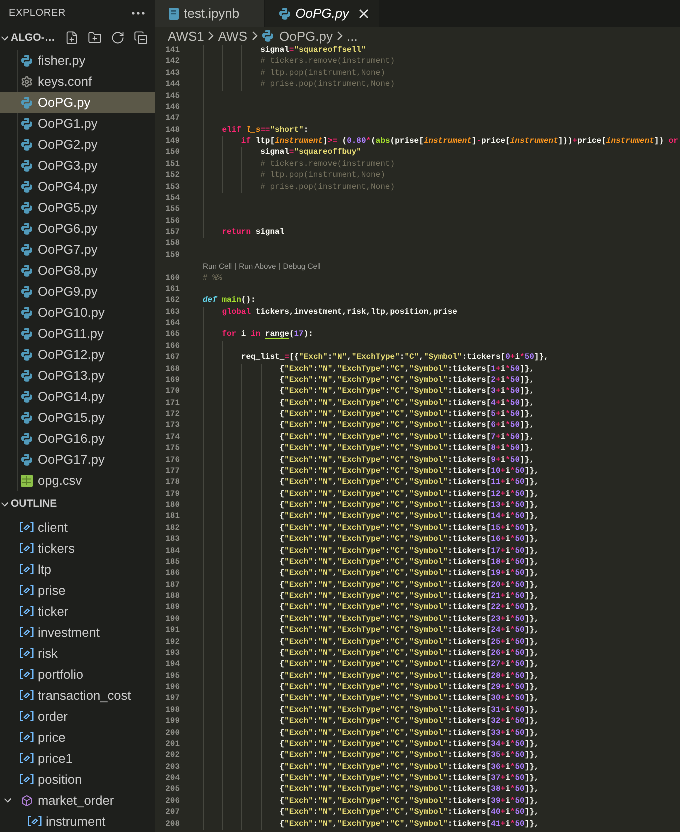  I want to click on breadcrumb-item: AWS, so click(233, 36).